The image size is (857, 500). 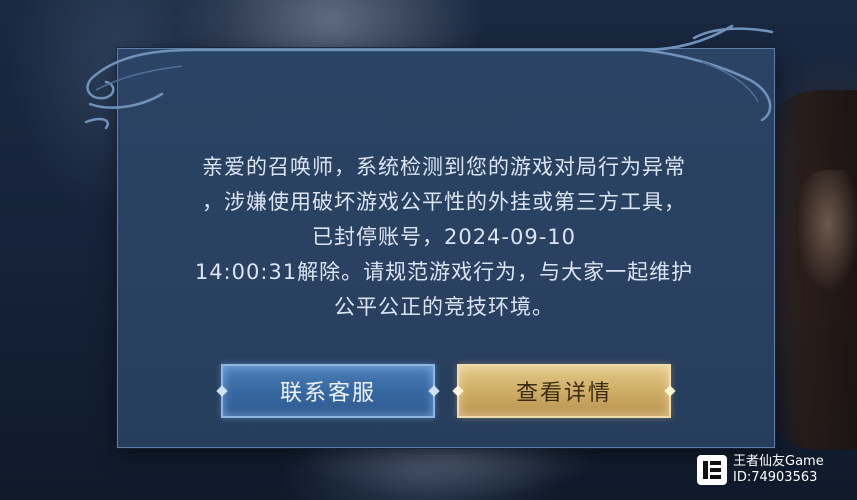 What do you see at coordinates (564, 391) in the screenshot?
I see `view-details-button: 查看详情` at bounding box center [564, 391].